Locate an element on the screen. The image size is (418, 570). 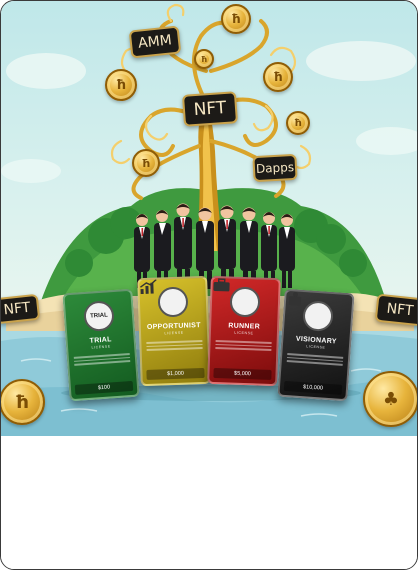
card-price: $5,000 is located at coordinates (242, 373).